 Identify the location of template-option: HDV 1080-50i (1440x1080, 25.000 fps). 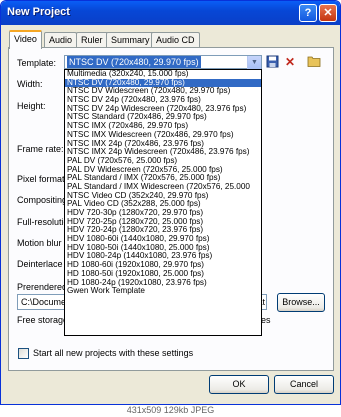
(163, 248).